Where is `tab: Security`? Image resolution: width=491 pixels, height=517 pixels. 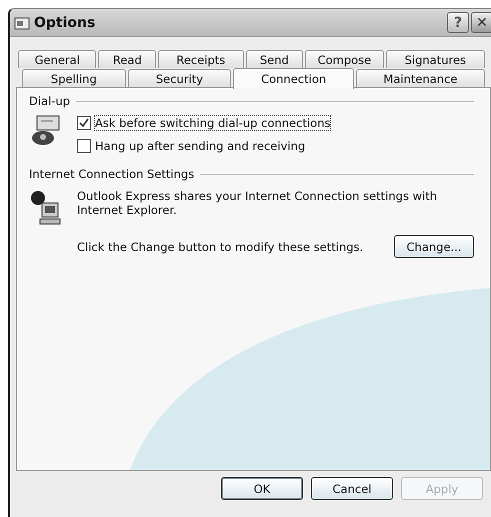 tab: Security is located at coordinates (180, 78).